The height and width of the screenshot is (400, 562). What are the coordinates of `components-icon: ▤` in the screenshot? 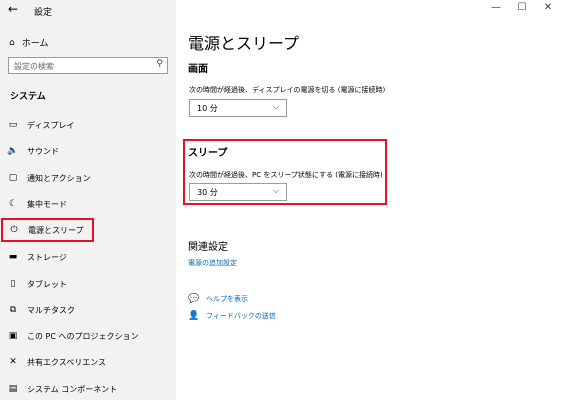 It's located at (13, 389).